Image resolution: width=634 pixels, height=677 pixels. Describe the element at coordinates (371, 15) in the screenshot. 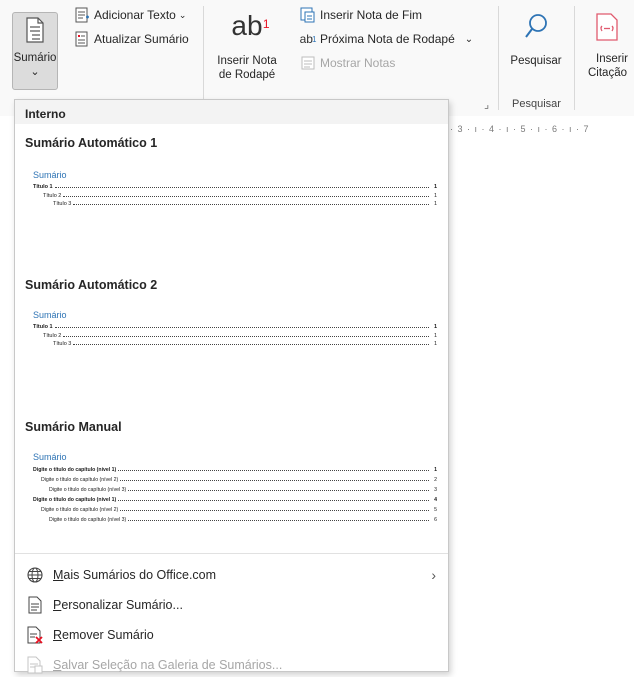

I see `inserir-nota-fim-label: Inserir Nota de Fim` at that location.